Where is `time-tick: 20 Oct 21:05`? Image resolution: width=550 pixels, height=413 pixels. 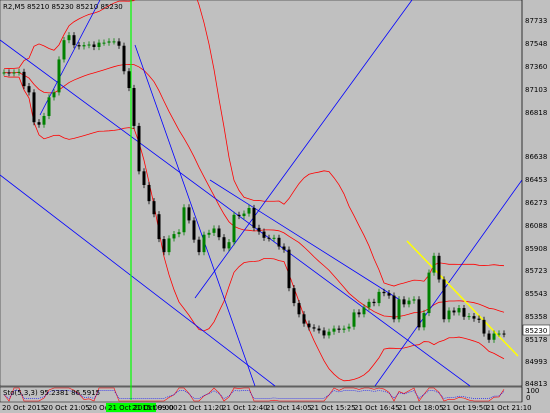
time-tick: 20 Oct 21:05 is located at coordinates (67, 408).